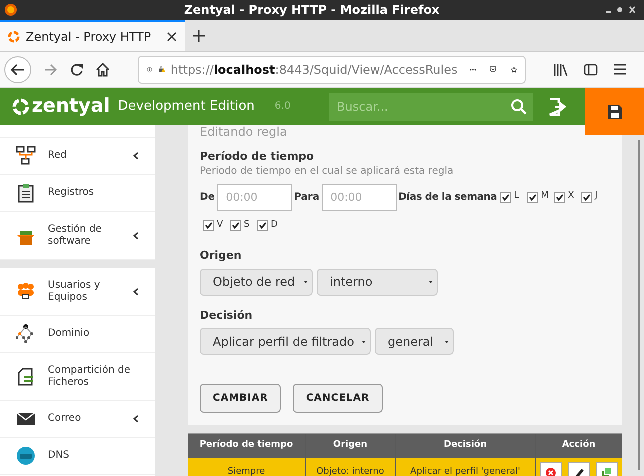 The image size is (644, 476). I want to click on day-label: L, so click(517, 197).